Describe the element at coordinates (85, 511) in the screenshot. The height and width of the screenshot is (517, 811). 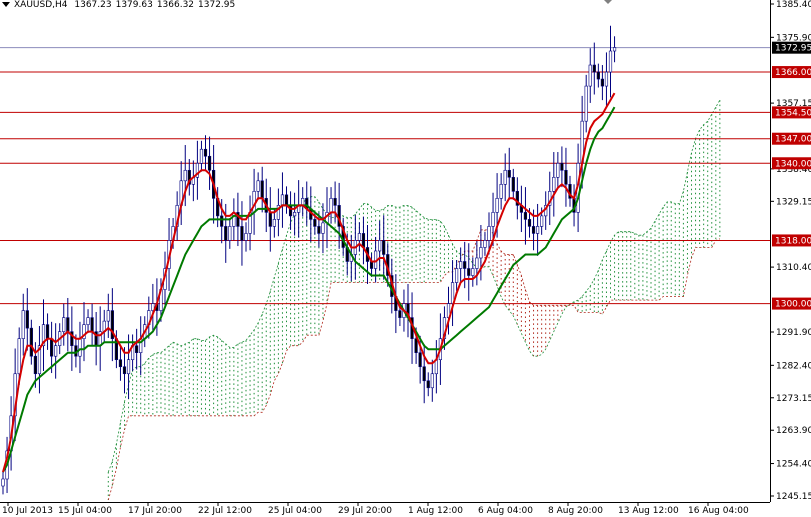
I see `x-tick-label: 15 Jul 04:00` at that location.